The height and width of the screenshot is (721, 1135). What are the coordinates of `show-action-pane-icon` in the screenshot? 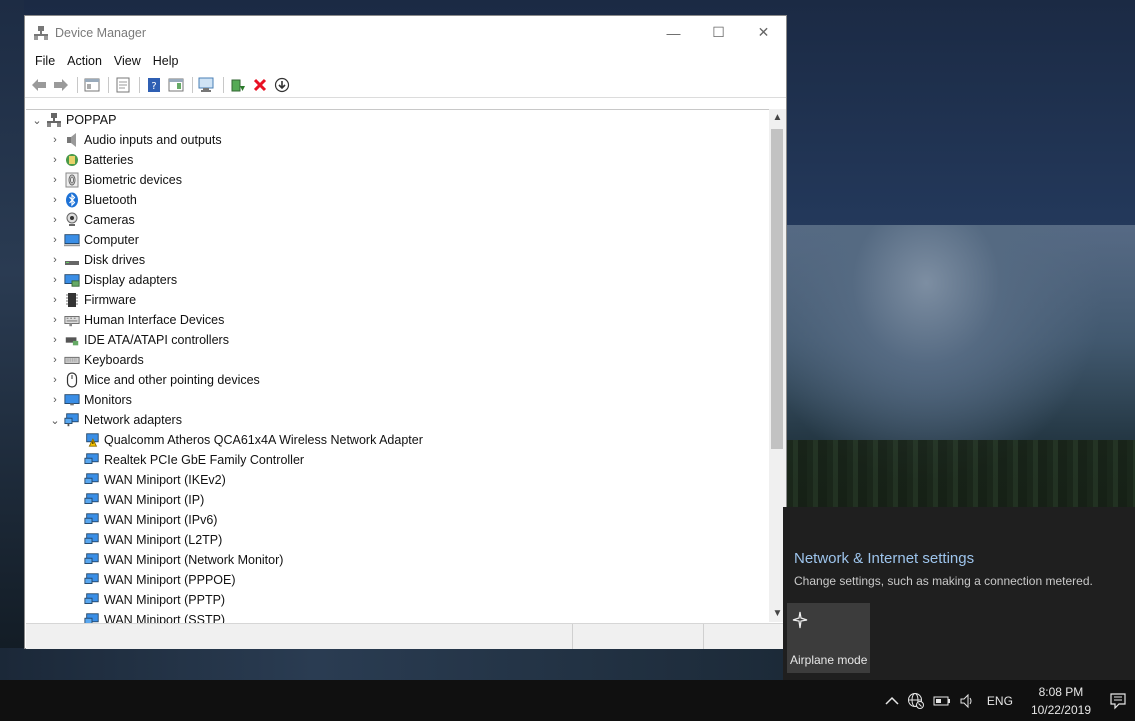 It's located at (176, 85).